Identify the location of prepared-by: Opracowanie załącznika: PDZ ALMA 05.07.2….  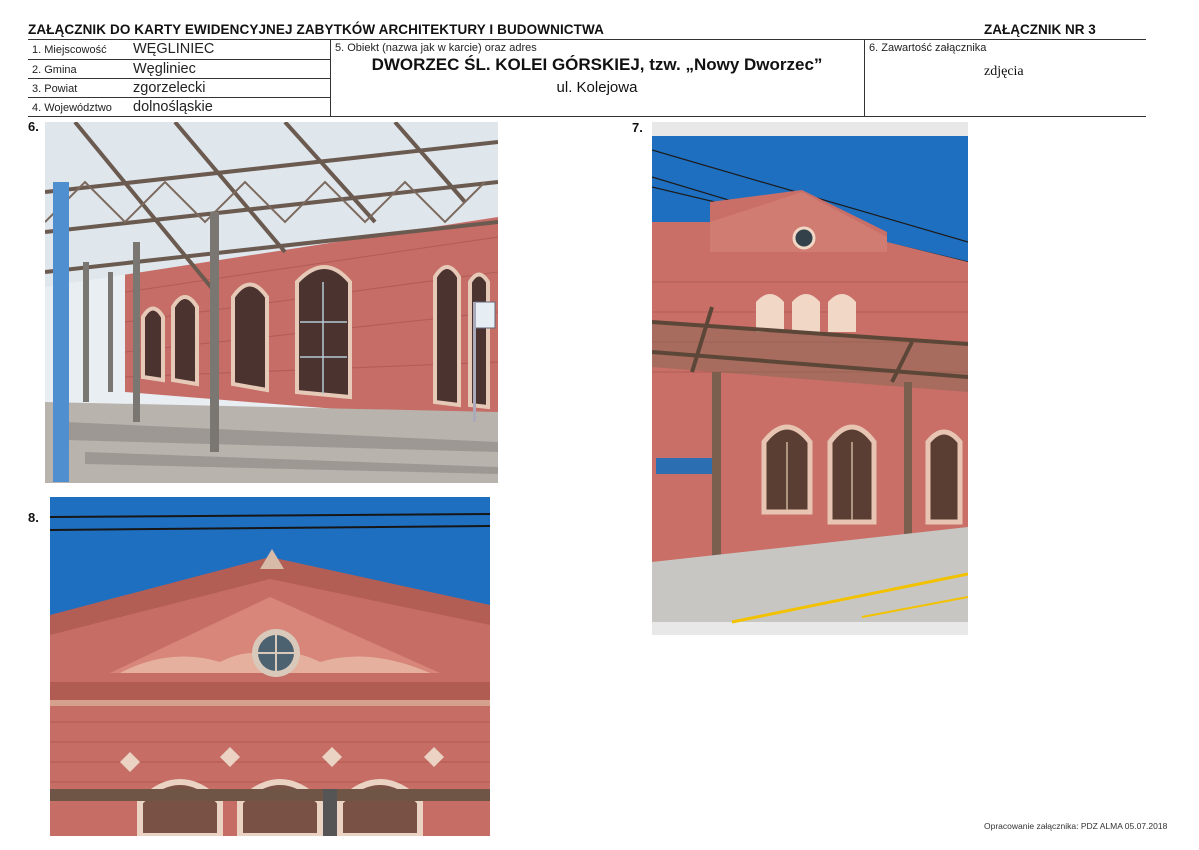
(1076, 826).